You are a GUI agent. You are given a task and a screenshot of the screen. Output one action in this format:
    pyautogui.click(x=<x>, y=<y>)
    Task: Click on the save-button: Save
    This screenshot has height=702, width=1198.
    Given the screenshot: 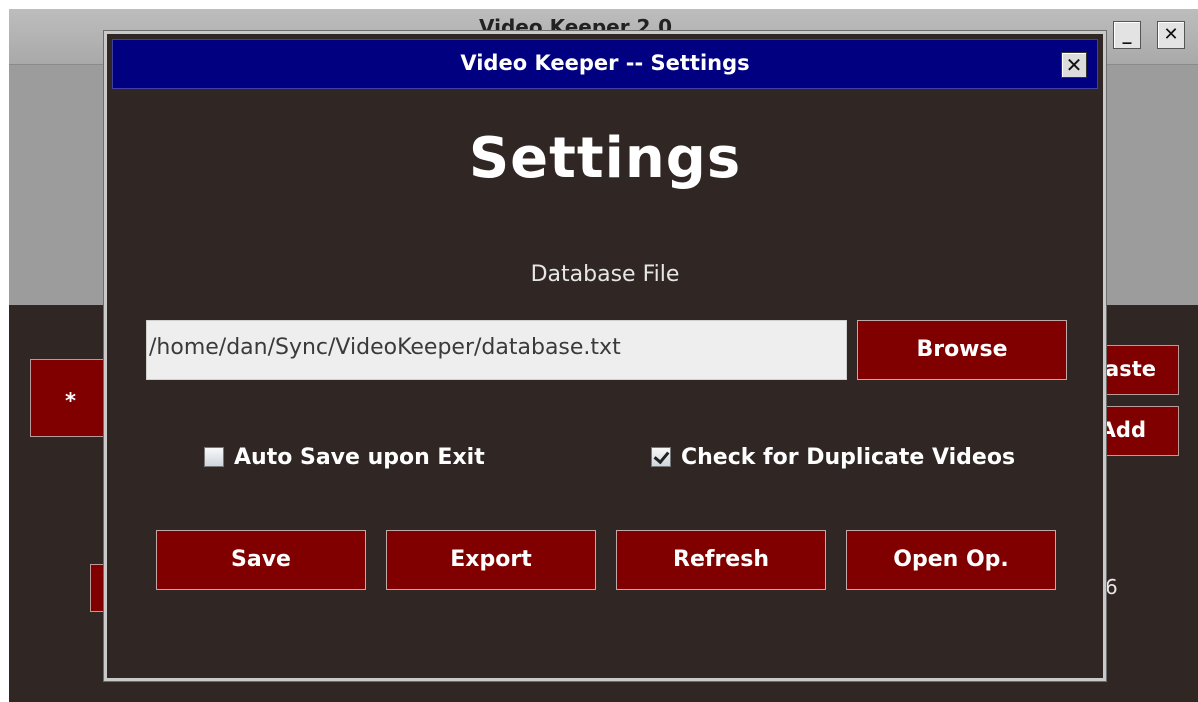 What is the action you would take?
    pyautogui.click(x=261, y=560)
    